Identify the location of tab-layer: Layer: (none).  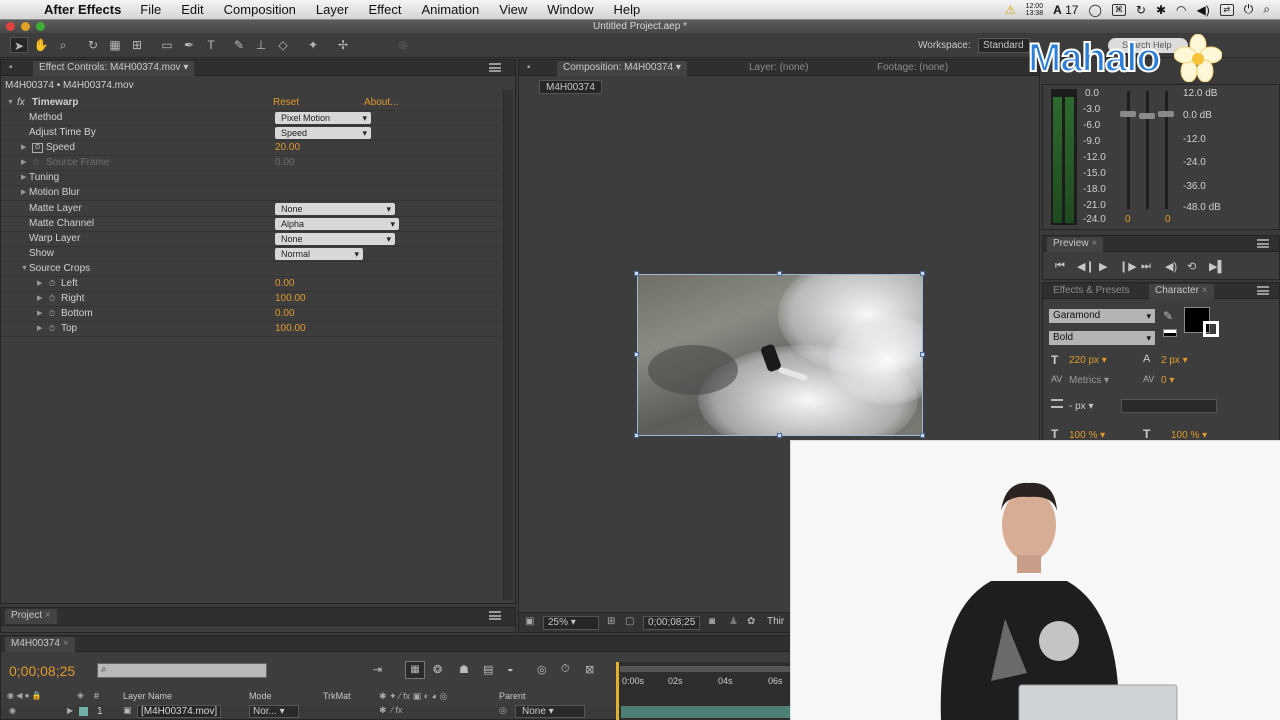
(778, 68).